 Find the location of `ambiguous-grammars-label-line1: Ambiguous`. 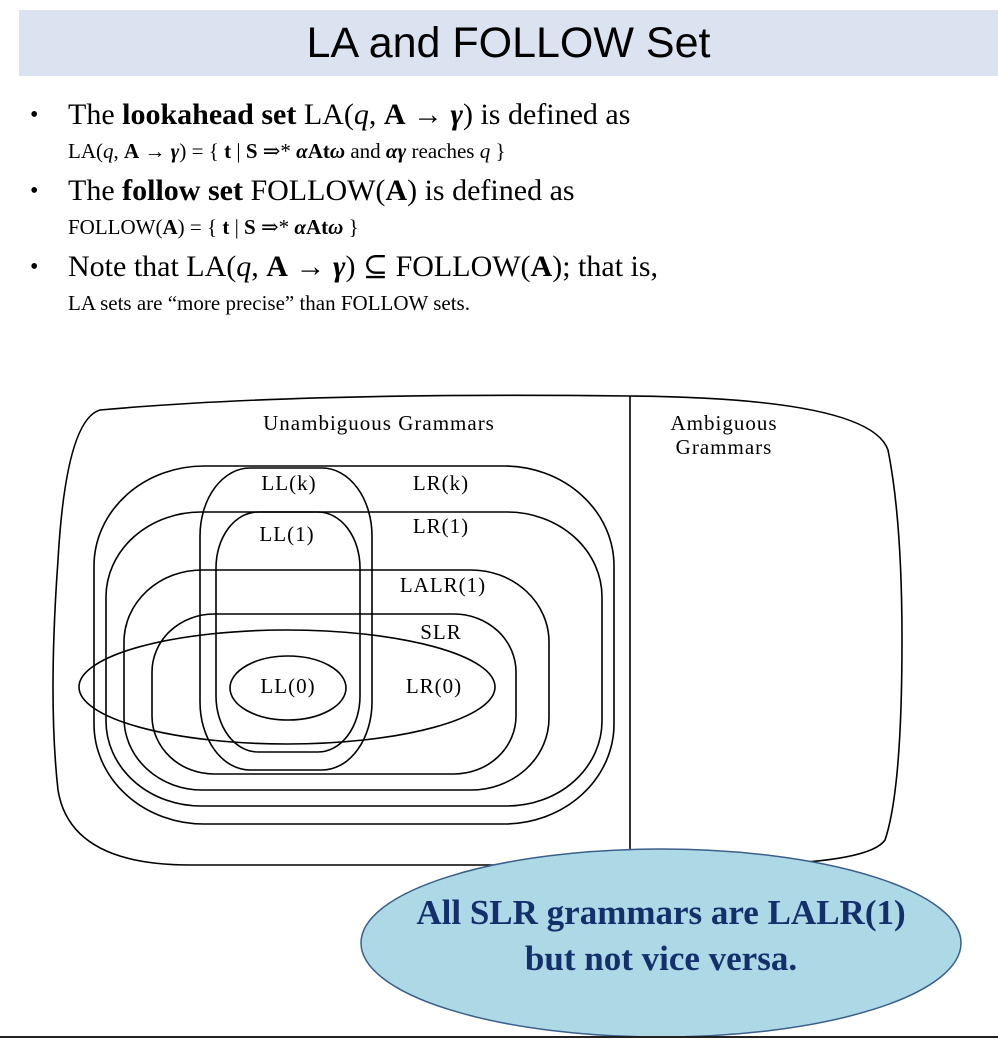

ambiguous-grammars-label-line1: Ambiguous is located at coordinates (723, 423).